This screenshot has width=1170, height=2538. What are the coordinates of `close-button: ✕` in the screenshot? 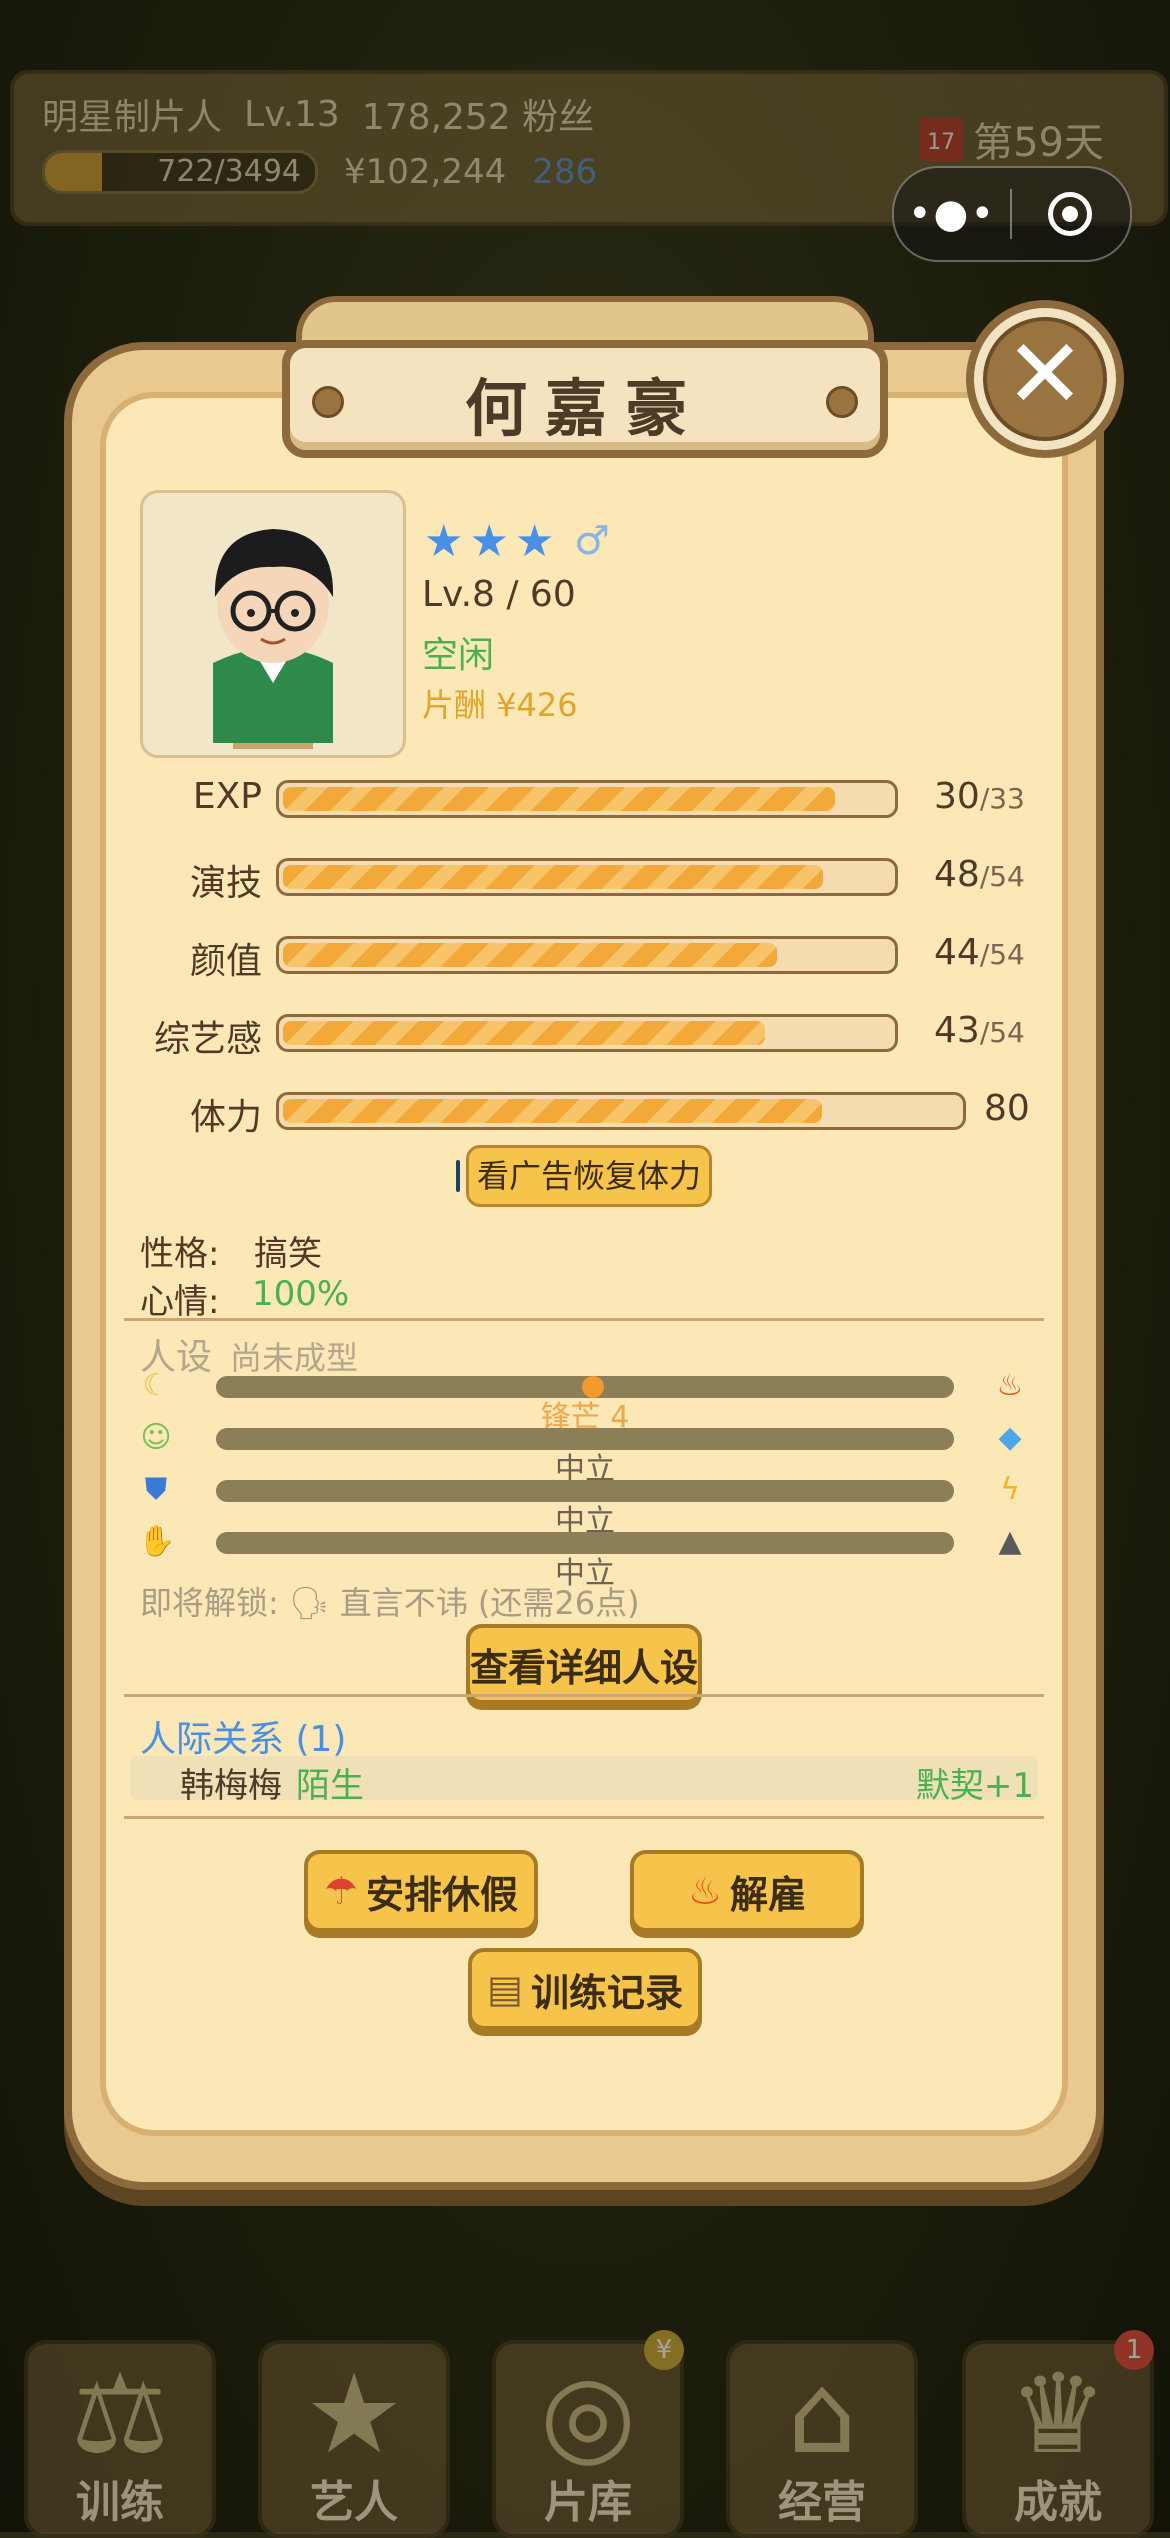 It's located at (1045, 379).